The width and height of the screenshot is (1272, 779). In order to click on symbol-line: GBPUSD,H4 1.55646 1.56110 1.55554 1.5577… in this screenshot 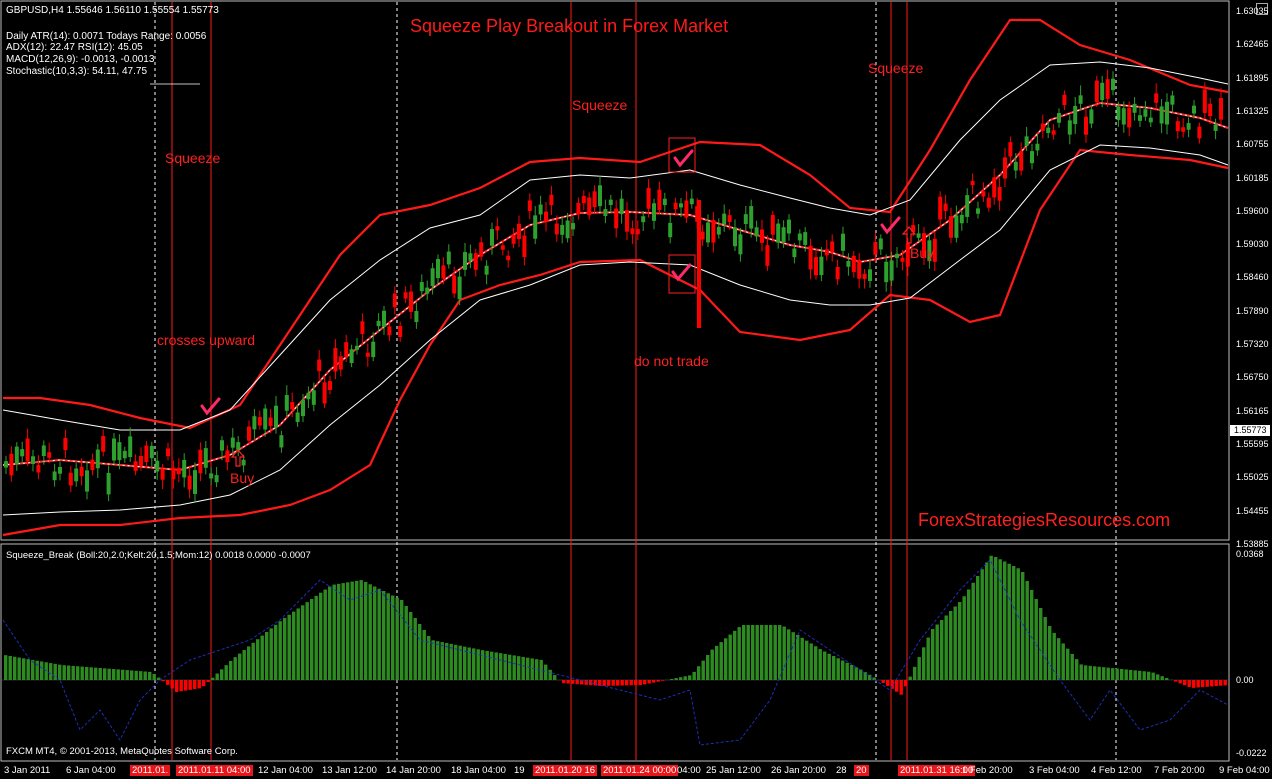, I will do `click(112, 10)`.